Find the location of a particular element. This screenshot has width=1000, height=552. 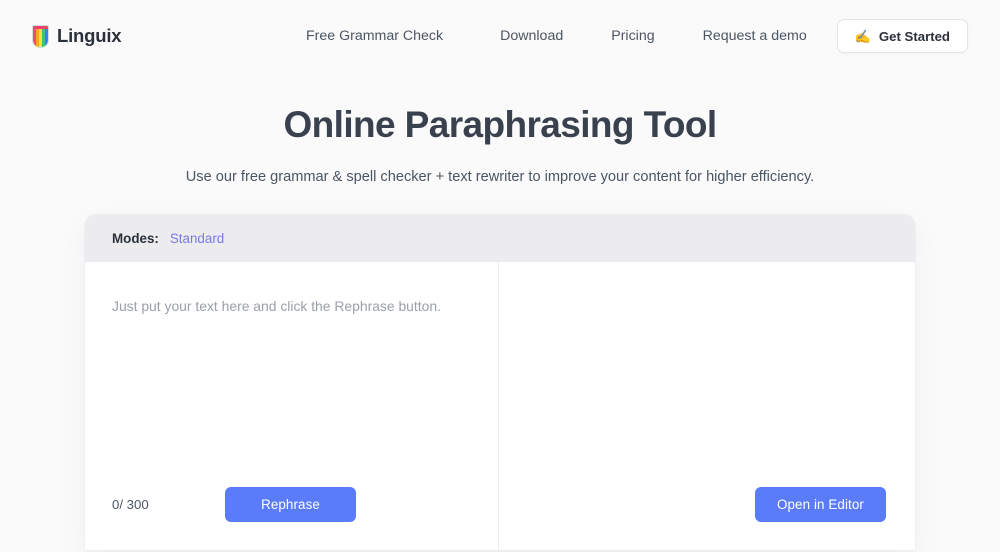

get-started-label: Get Started is located at coordinates (914, 36).